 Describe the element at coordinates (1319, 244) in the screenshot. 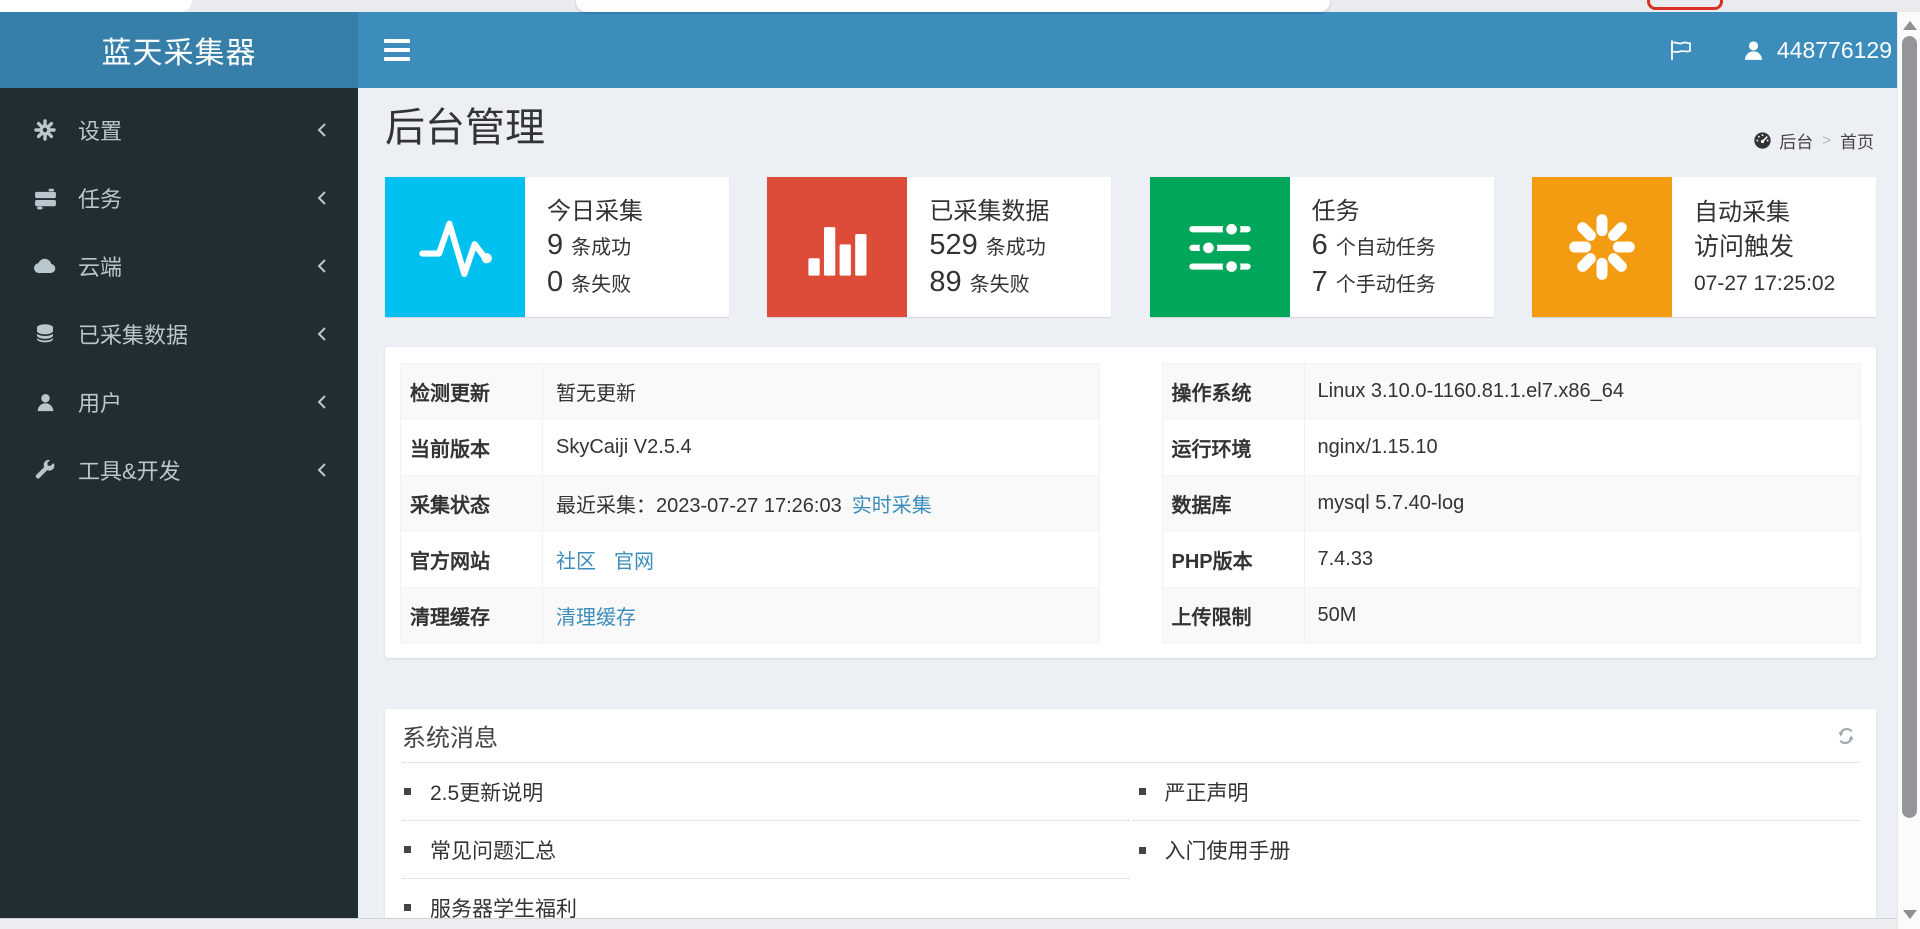

I see `stat-number: 6` at that location.